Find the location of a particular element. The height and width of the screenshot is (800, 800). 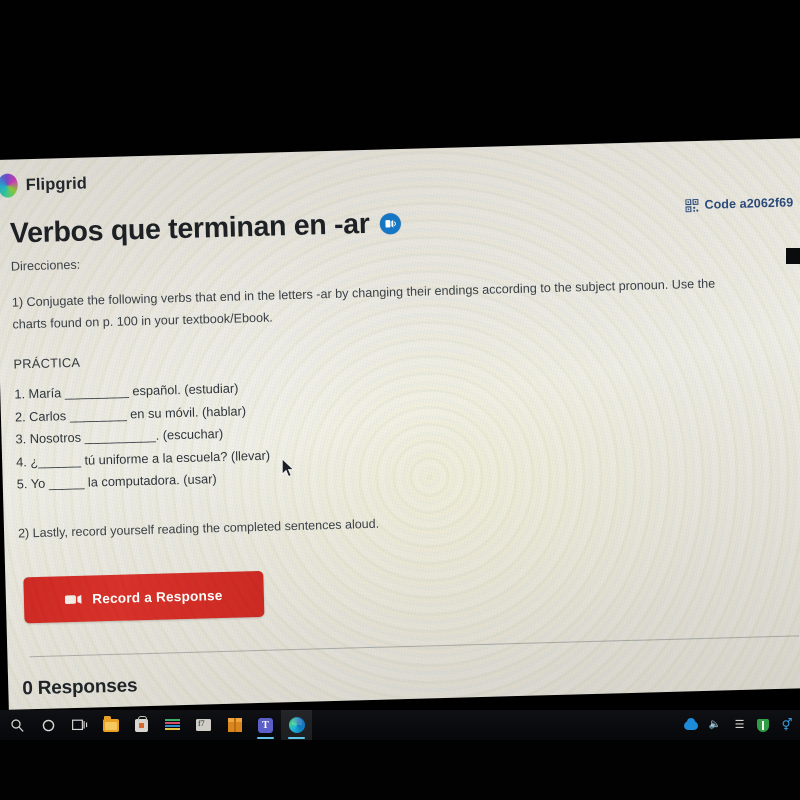

topic-title-row: Verbos que terminan en -ar is located at coordinates (205, 229).